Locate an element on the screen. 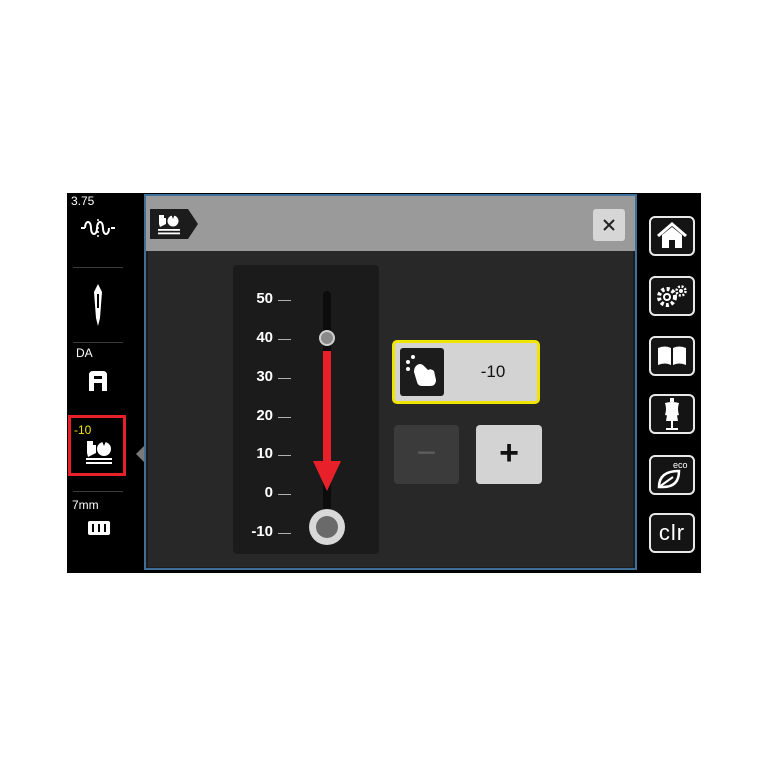 Image resolution: width=768 pixels, height=768 pixels. eco-button: eco is located at coordinates (672, 475).